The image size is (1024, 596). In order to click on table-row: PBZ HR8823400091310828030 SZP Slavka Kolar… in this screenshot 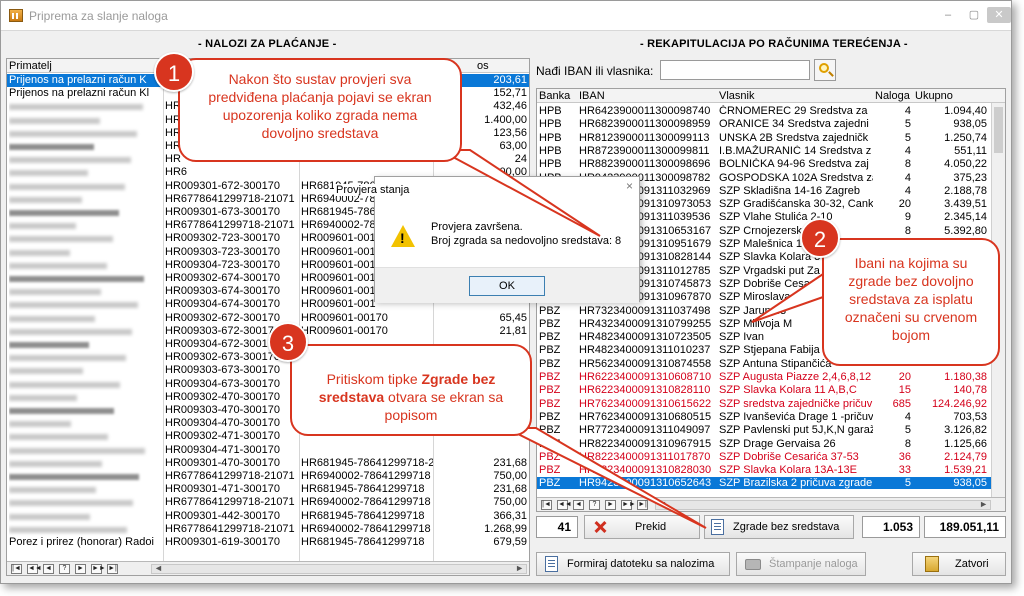, I will do `click(771, 470)`.